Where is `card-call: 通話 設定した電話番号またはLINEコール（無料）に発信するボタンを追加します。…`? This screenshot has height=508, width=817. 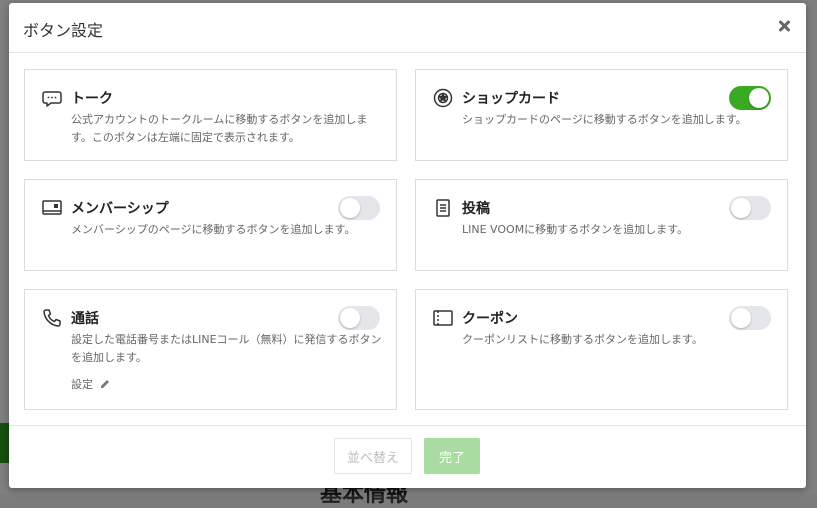 card-call: 通話 設定した電話番号またはLINEコール（無料）に発信するボタンを追加します。… is located at coordinates (210, 349).